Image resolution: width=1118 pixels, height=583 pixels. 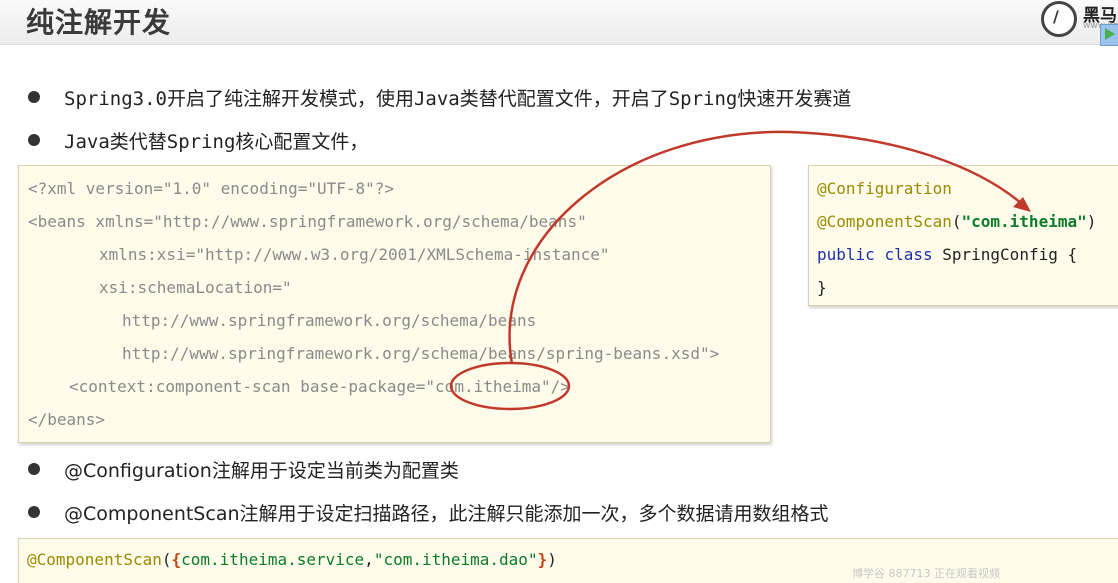 What do you see at coordinates (1010, 254) in the screenshot?
I see `class-name: SpringConfig {` at bounding box center [1010, 254].